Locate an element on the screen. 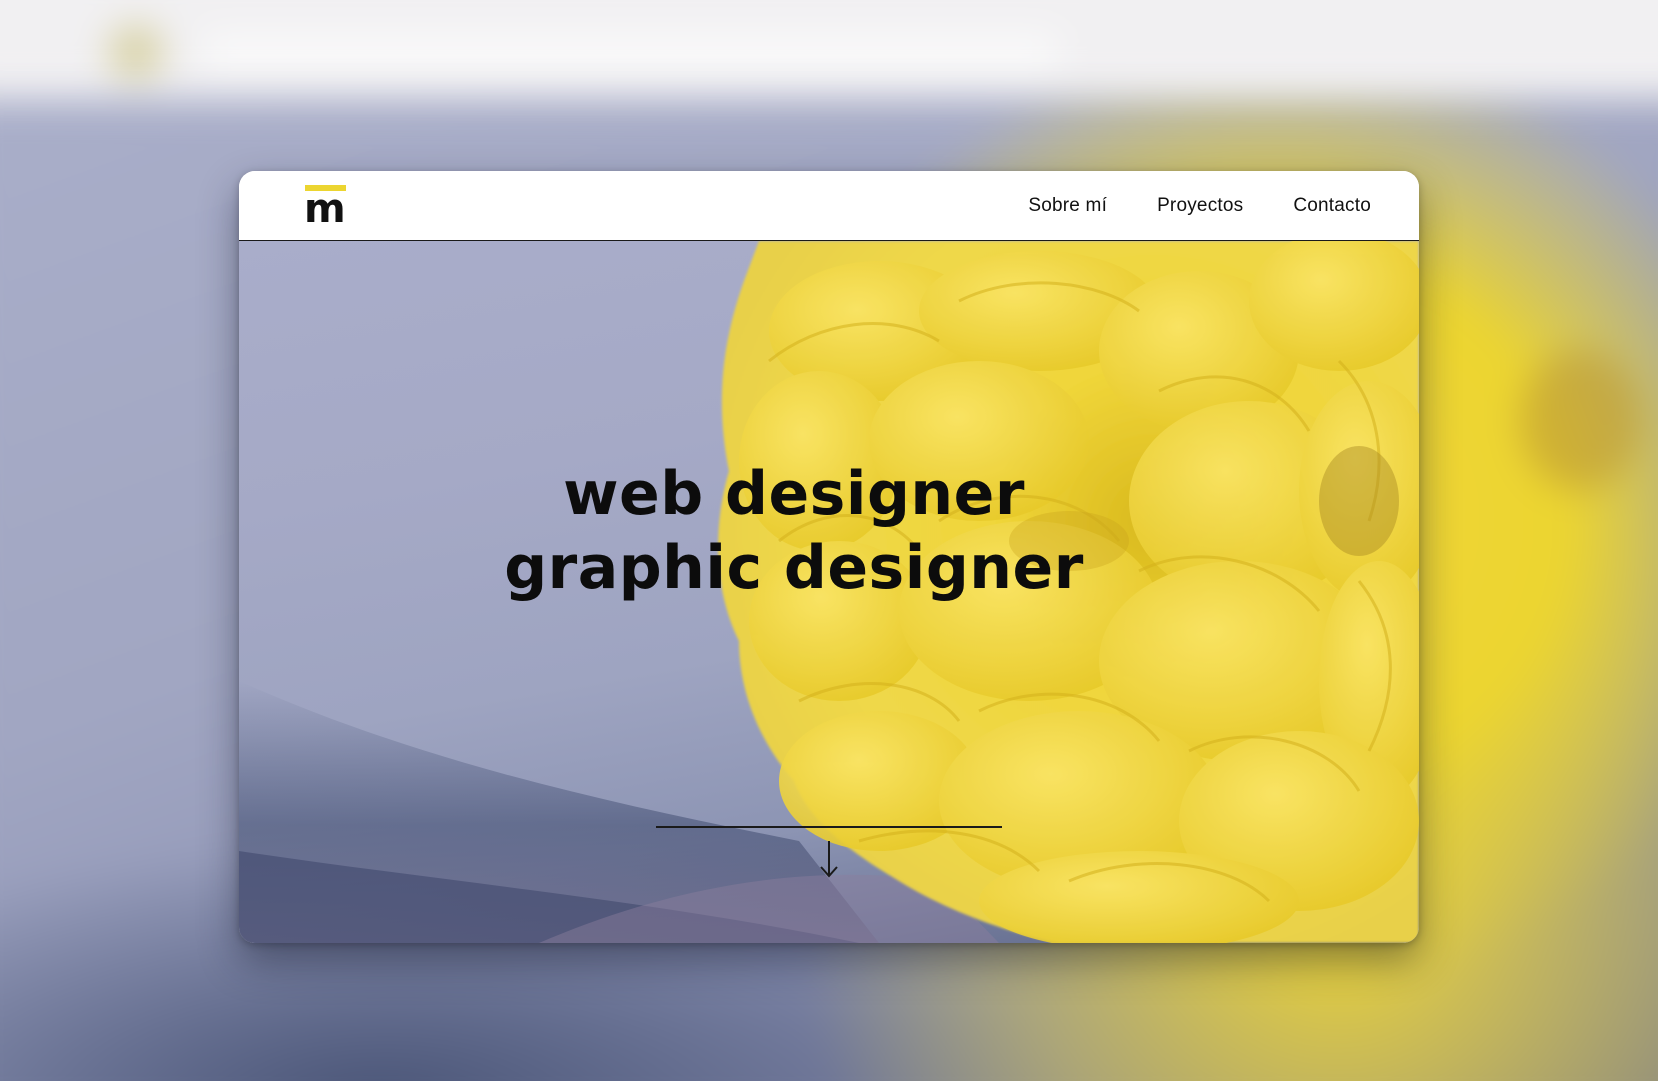 The image size is (1658, 1081). nav-link-proyectos: Proyectos is located at coordinates (1200, 206).